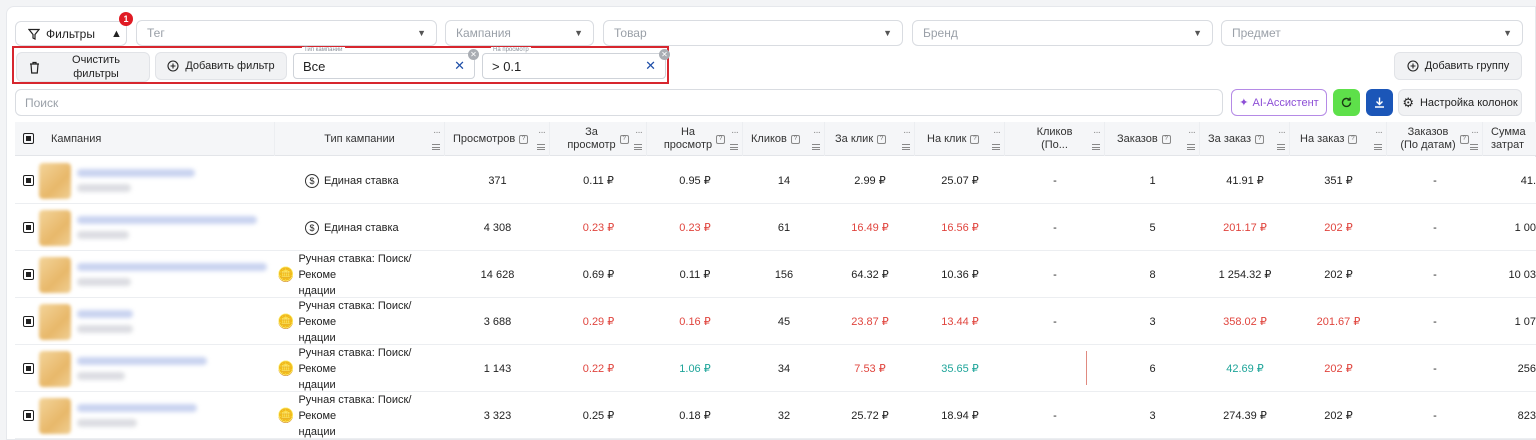  I want to click on brand-select: Бренд ▼, so click(1062, 33).